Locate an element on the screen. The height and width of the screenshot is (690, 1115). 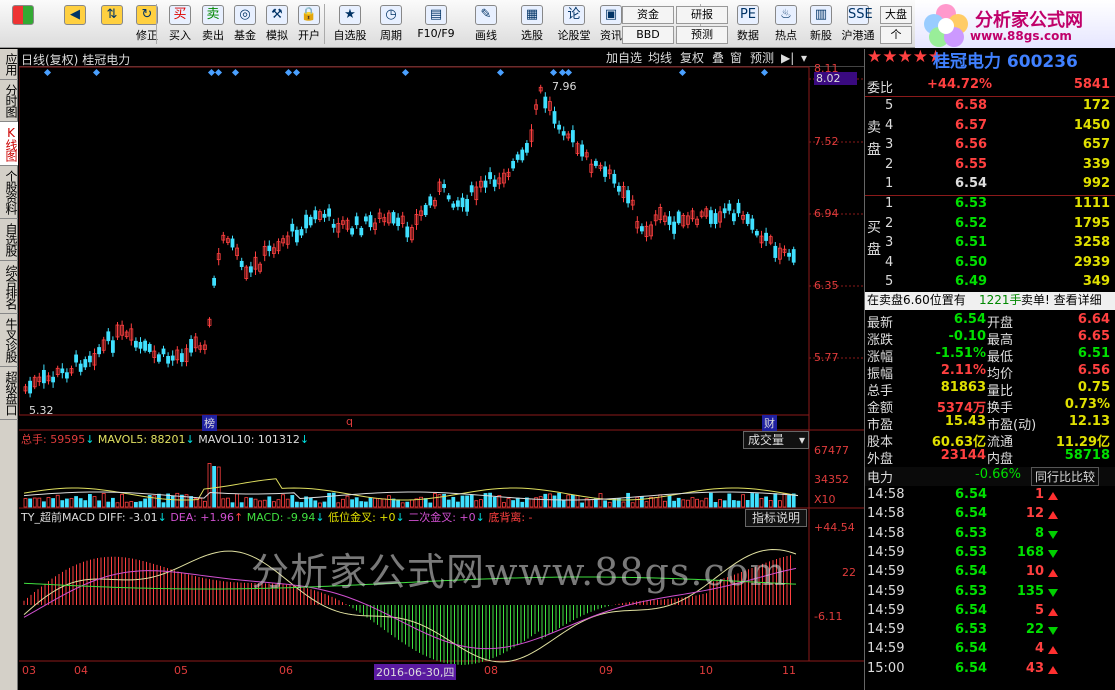
sidebar-tab: 超级盘口 is located at coordinates (9, 393).